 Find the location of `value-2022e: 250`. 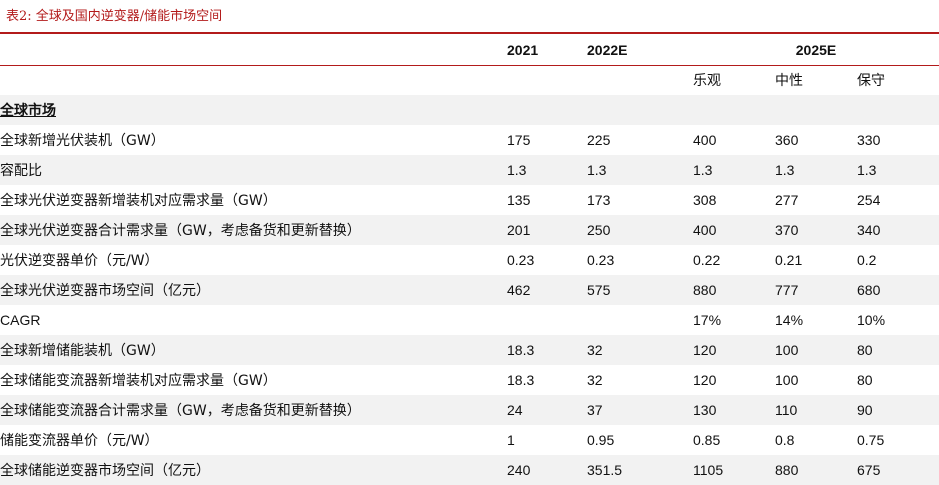

value-2022e: 250 is located at coordinates (640, 230).